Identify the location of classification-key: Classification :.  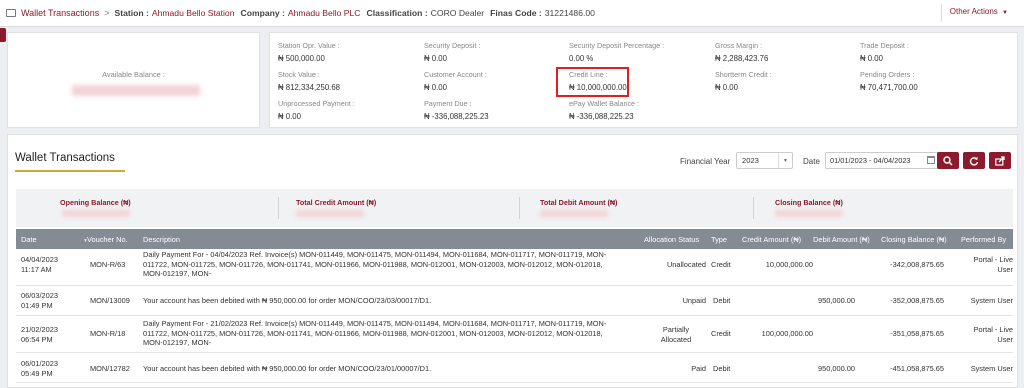
(397, 13).